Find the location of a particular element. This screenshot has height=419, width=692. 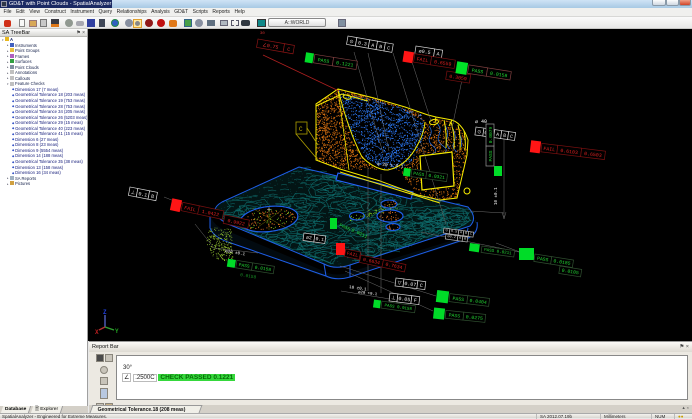

svg-text: 0.1 is located at coordinates (320, 239).